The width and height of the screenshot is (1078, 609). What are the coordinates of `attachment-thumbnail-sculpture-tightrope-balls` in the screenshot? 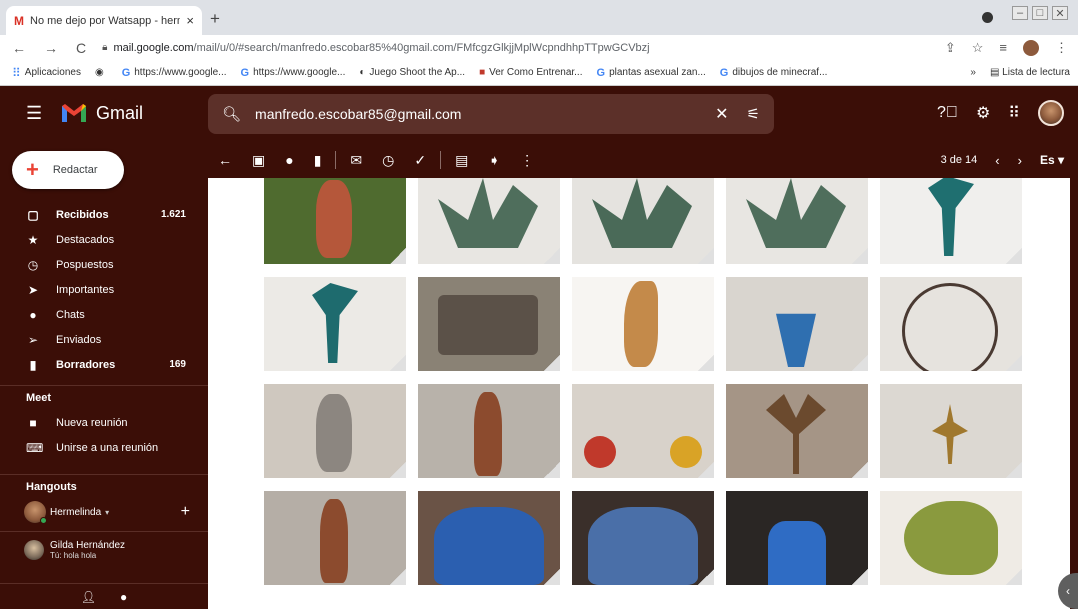 It's located at (643, 431).